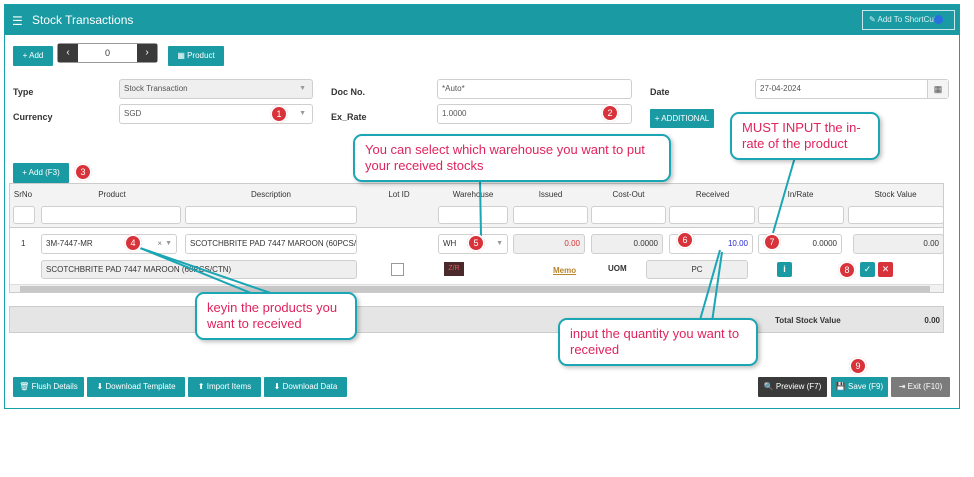 Image resolution: width=974 pixels, height=477 pixels. I want to click on currency-label: Currency, so click(33, 117).